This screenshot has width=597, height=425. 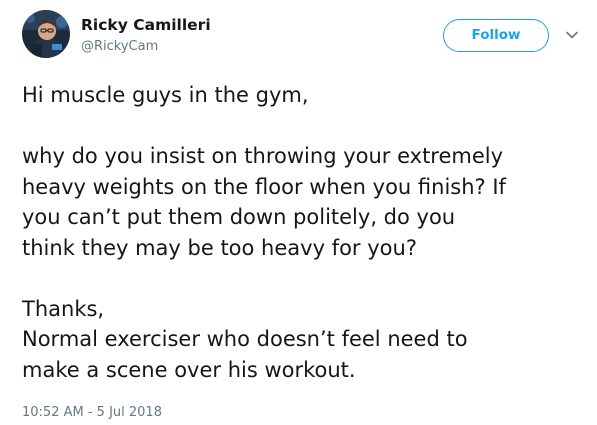 What do you see at coordinates (165, 95) in the screenshot?
I see `tweet-line: Hi muscle guys in the gym,` at bounding box center [165, 95].